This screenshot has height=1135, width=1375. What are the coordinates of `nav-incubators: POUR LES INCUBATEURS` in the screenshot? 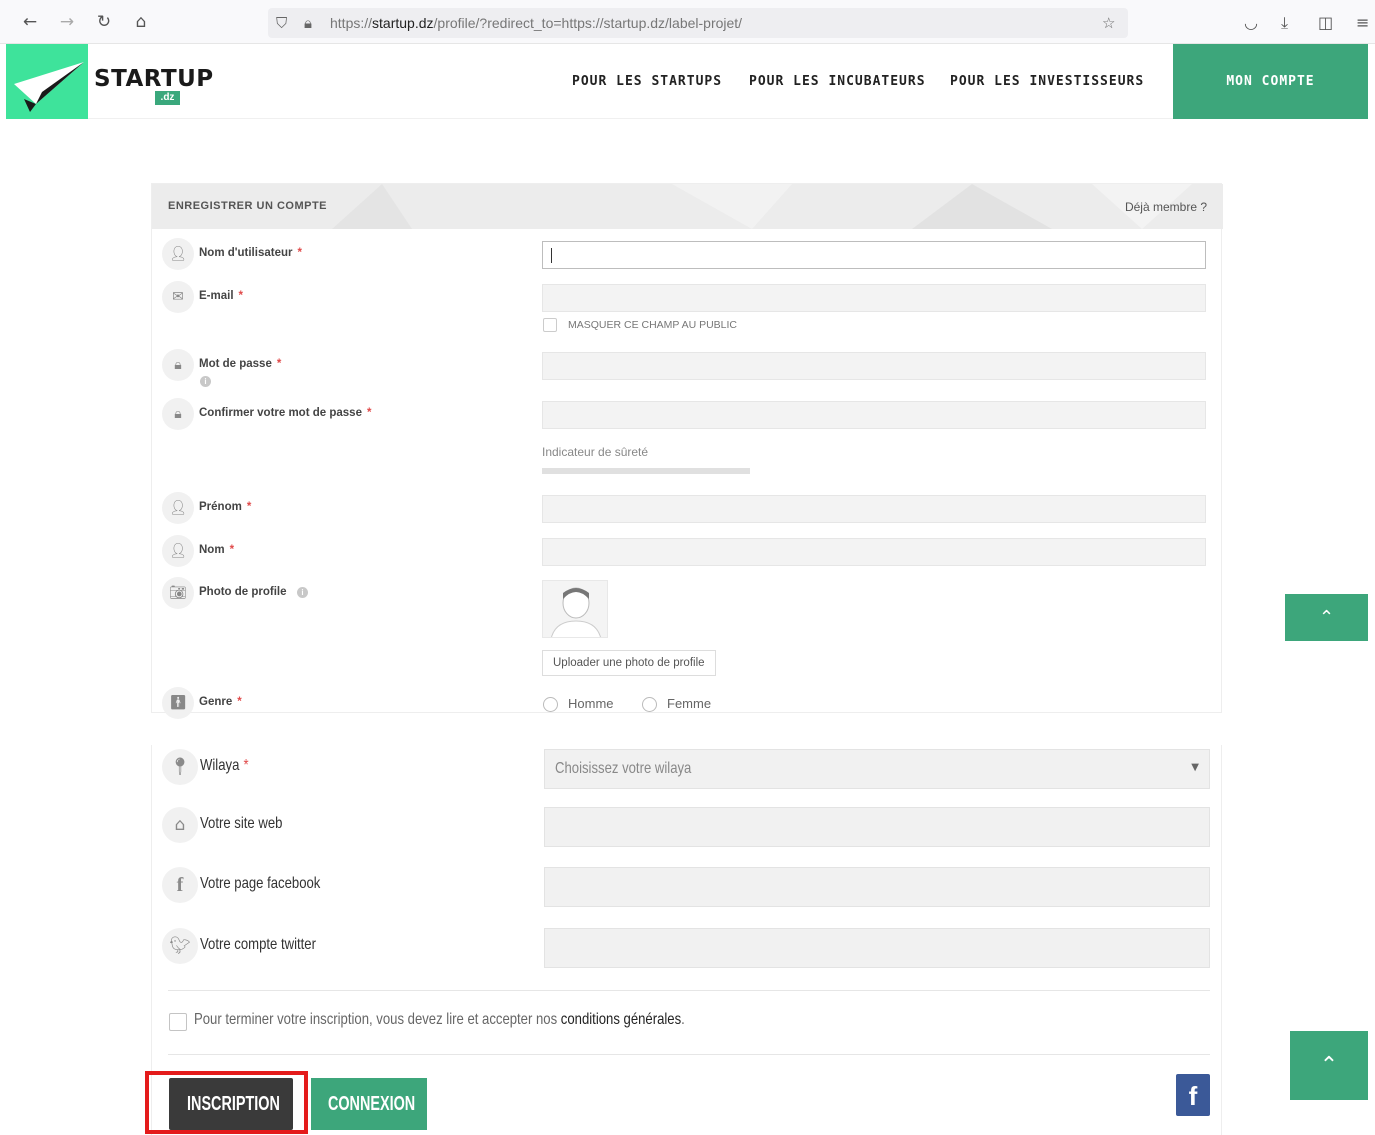 It's located at (837, 81).